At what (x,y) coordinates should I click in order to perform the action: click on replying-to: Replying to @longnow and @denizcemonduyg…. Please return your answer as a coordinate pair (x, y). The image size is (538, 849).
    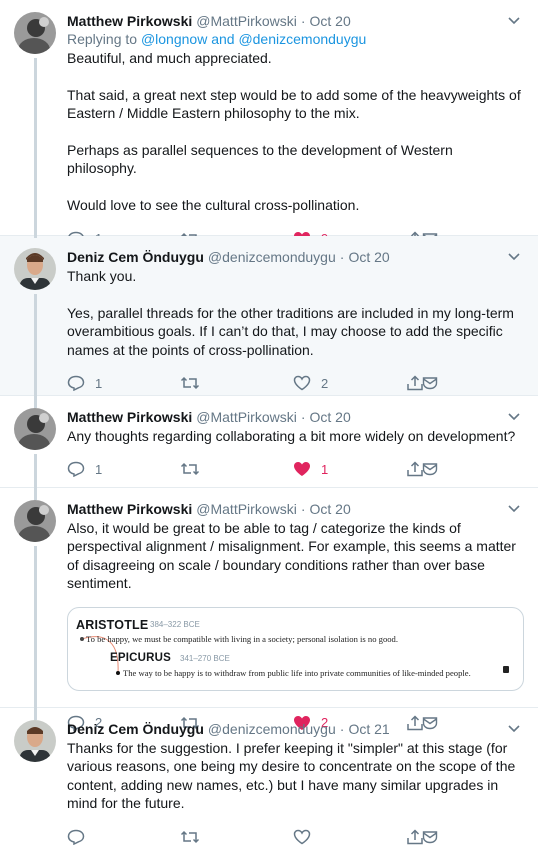
    Looking at the image, I should click on (217, 39).